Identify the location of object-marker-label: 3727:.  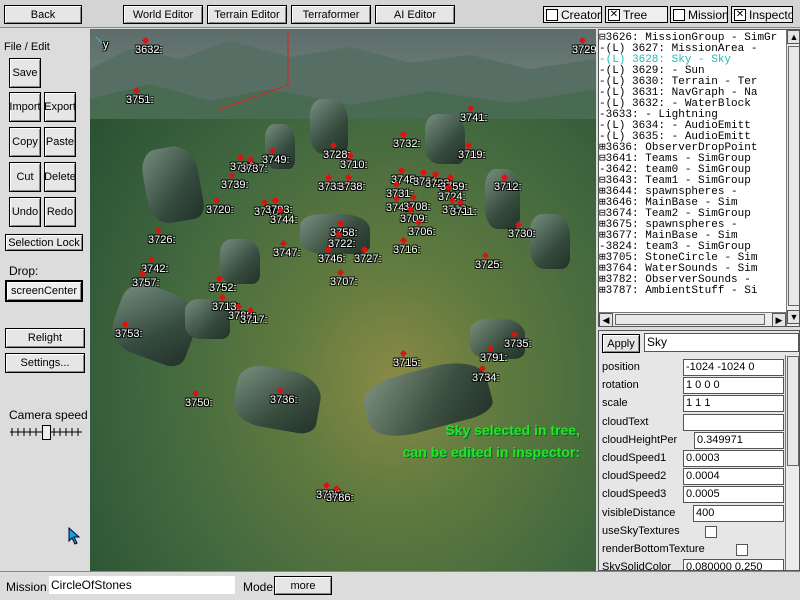
(368, 259).